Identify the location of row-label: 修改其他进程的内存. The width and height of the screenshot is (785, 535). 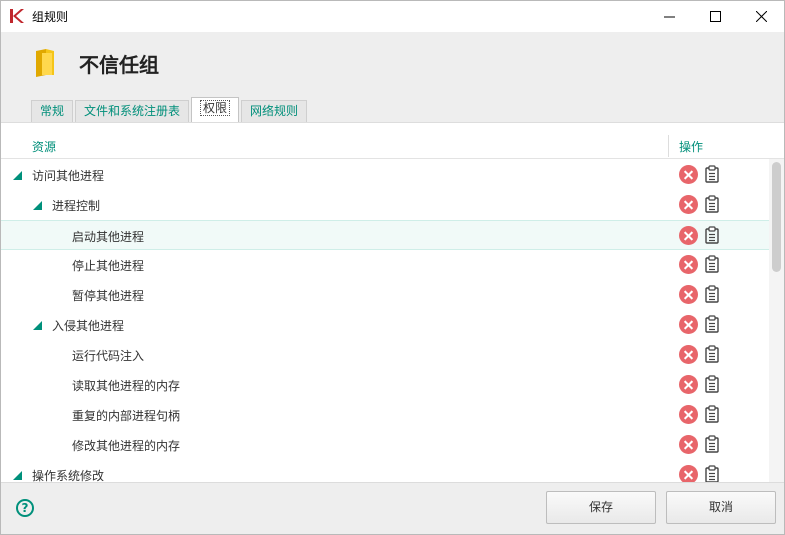
(126, 446).